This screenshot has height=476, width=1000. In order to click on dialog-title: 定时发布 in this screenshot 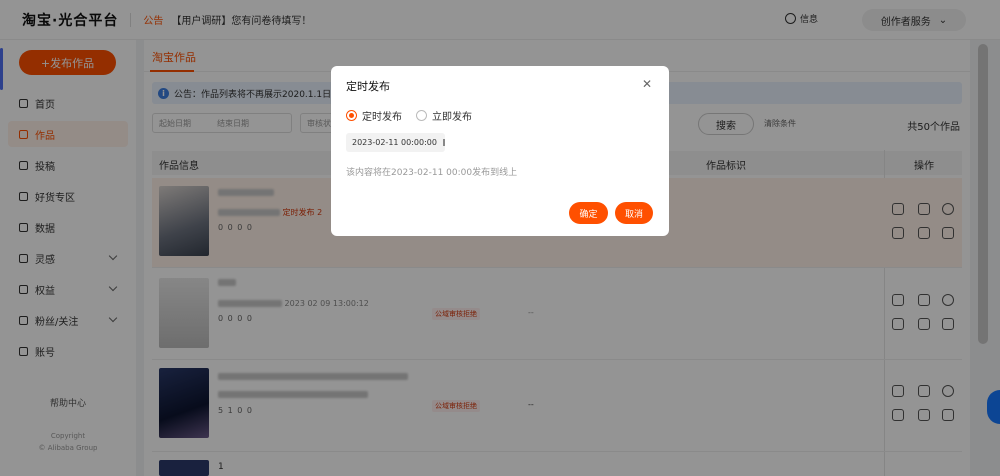, I will do `click(368, 86)`.